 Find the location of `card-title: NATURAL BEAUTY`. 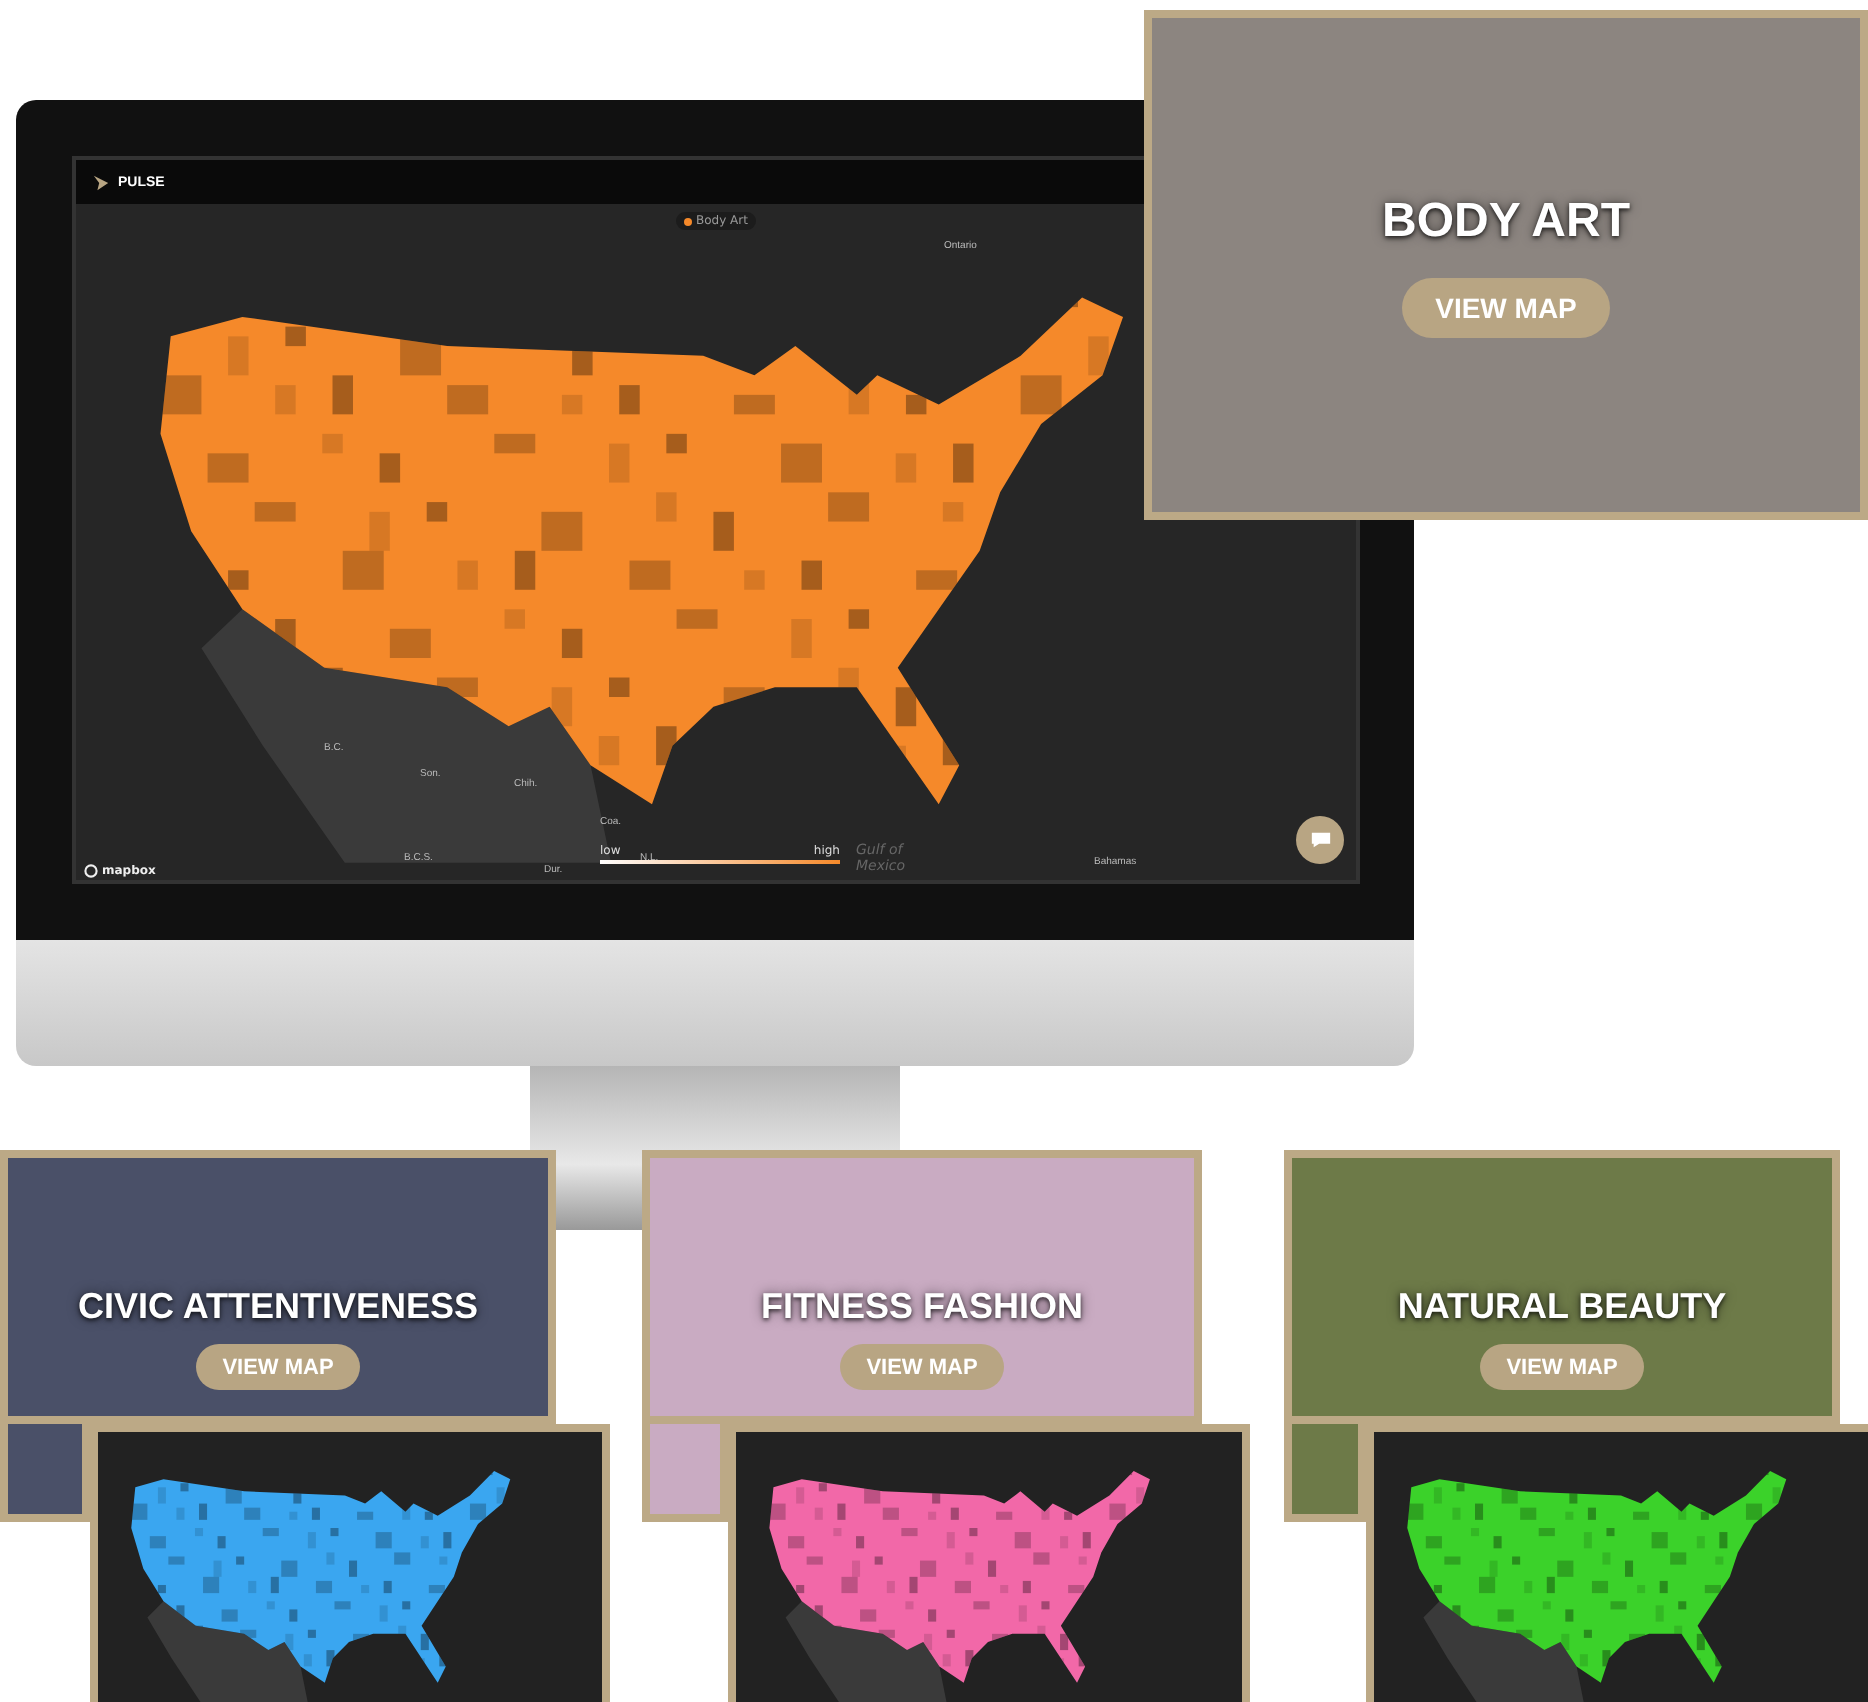

card-title: NATURAL BEAUTY is located at coordinates (1562, 1307).